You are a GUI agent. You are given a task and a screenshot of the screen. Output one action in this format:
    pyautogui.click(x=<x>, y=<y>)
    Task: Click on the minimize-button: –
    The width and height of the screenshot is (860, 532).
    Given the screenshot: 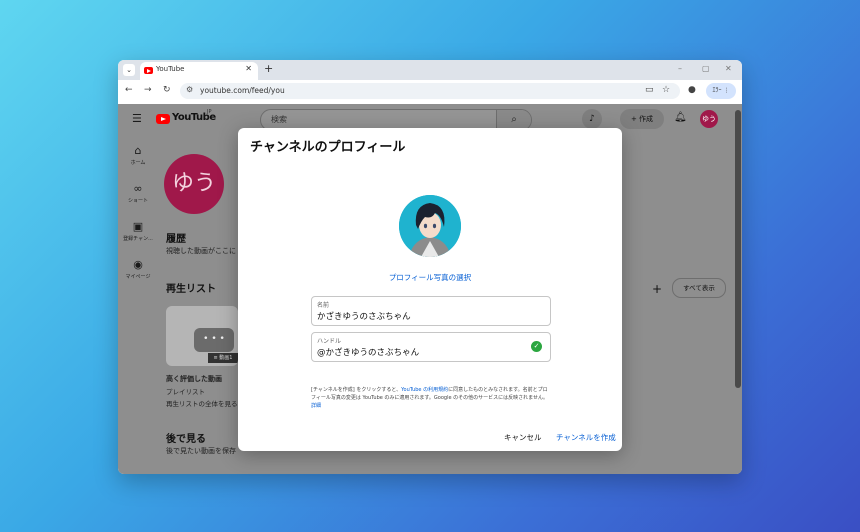 What is the action you would take?
    pyautogui.click(x=680, y=68)
    